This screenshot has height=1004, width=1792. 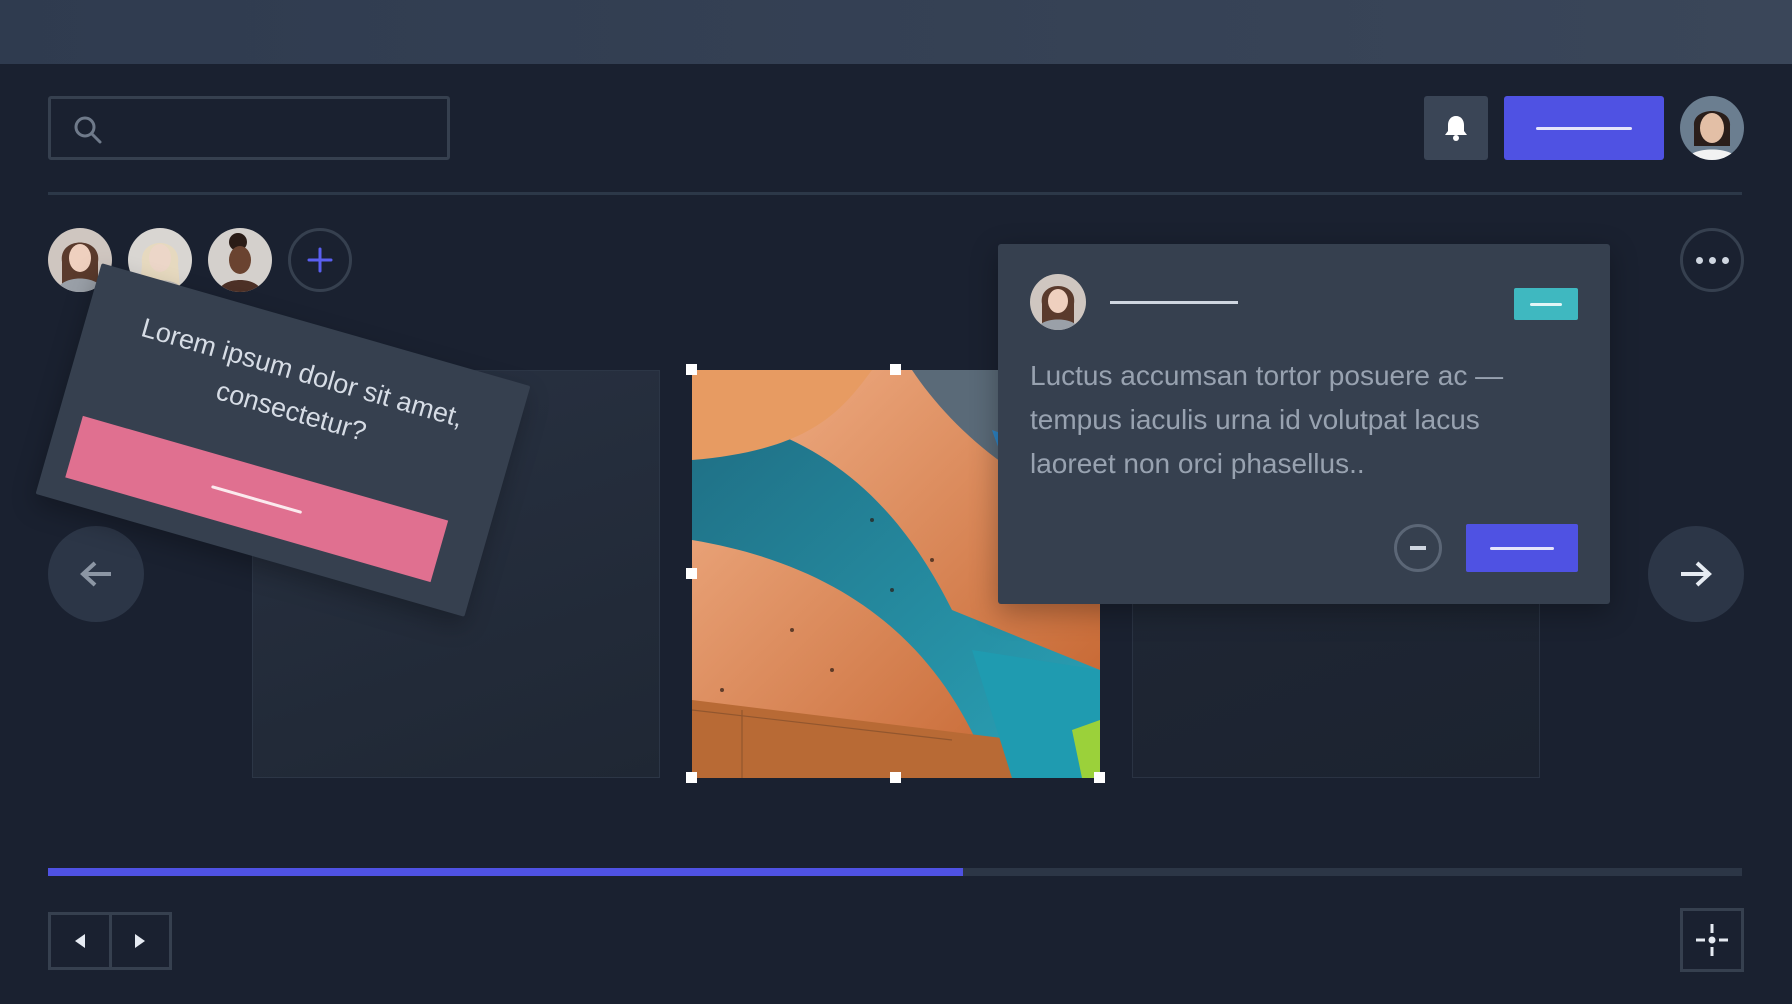 I want to click on arrow-left-icon, so click(x=95, y=574).